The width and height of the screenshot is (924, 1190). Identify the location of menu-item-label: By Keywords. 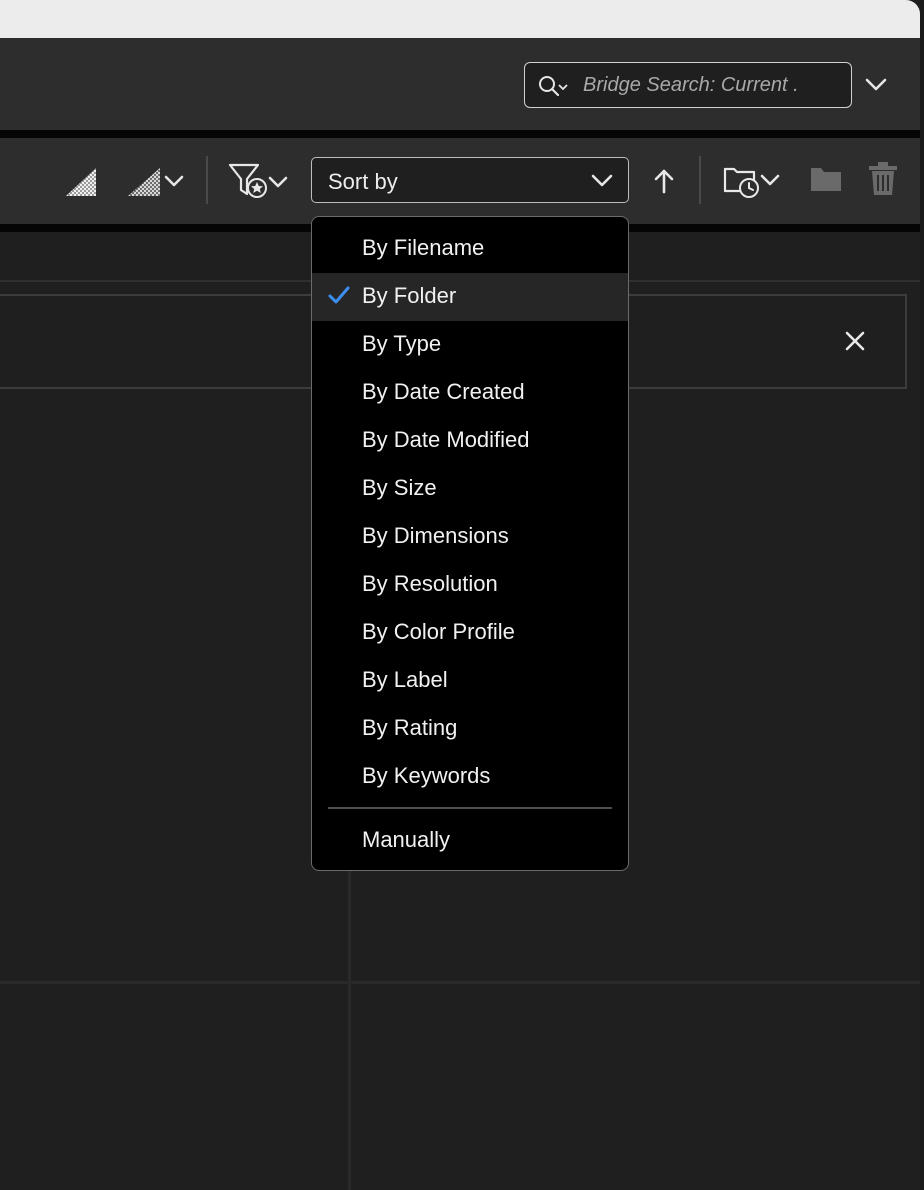
(426, 775).